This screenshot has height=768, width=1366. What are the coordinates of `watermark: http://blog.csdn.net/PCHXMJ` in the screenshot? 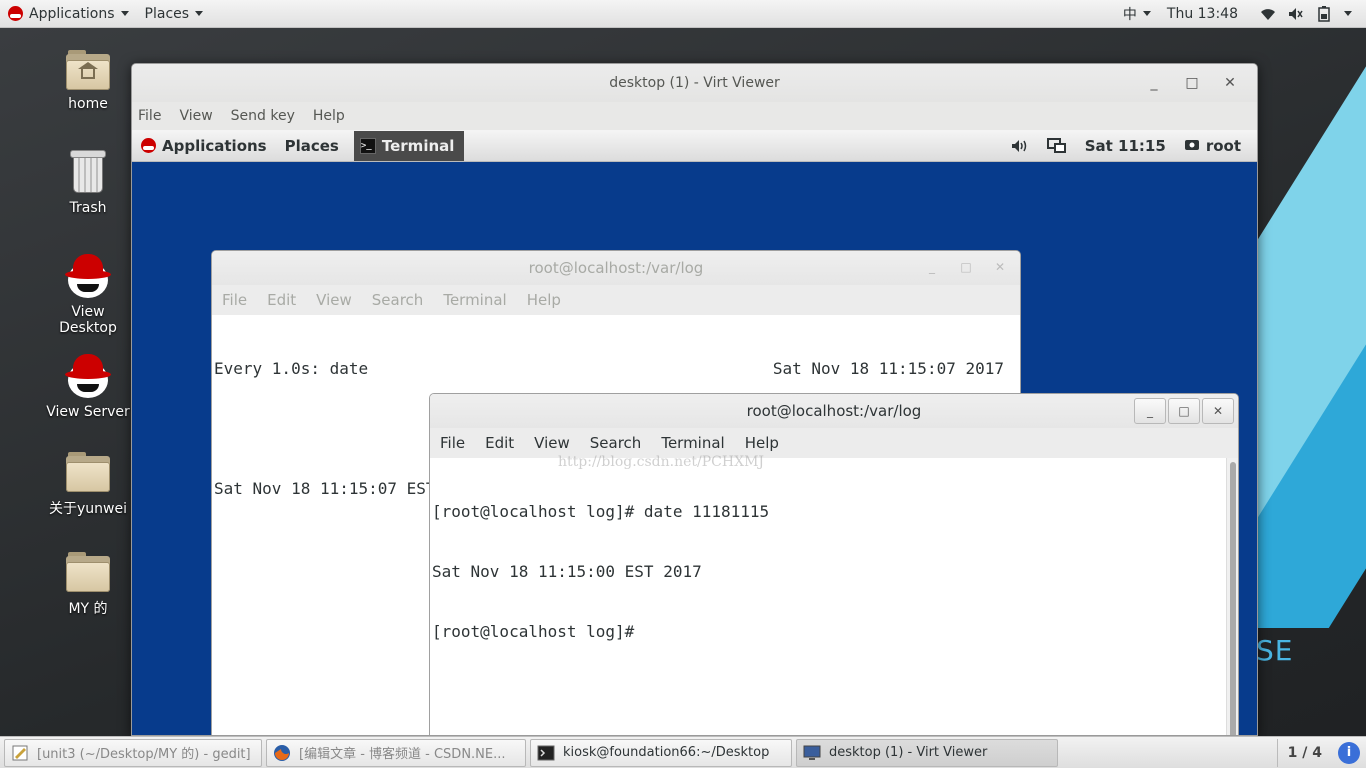 It's located at (661, 462).